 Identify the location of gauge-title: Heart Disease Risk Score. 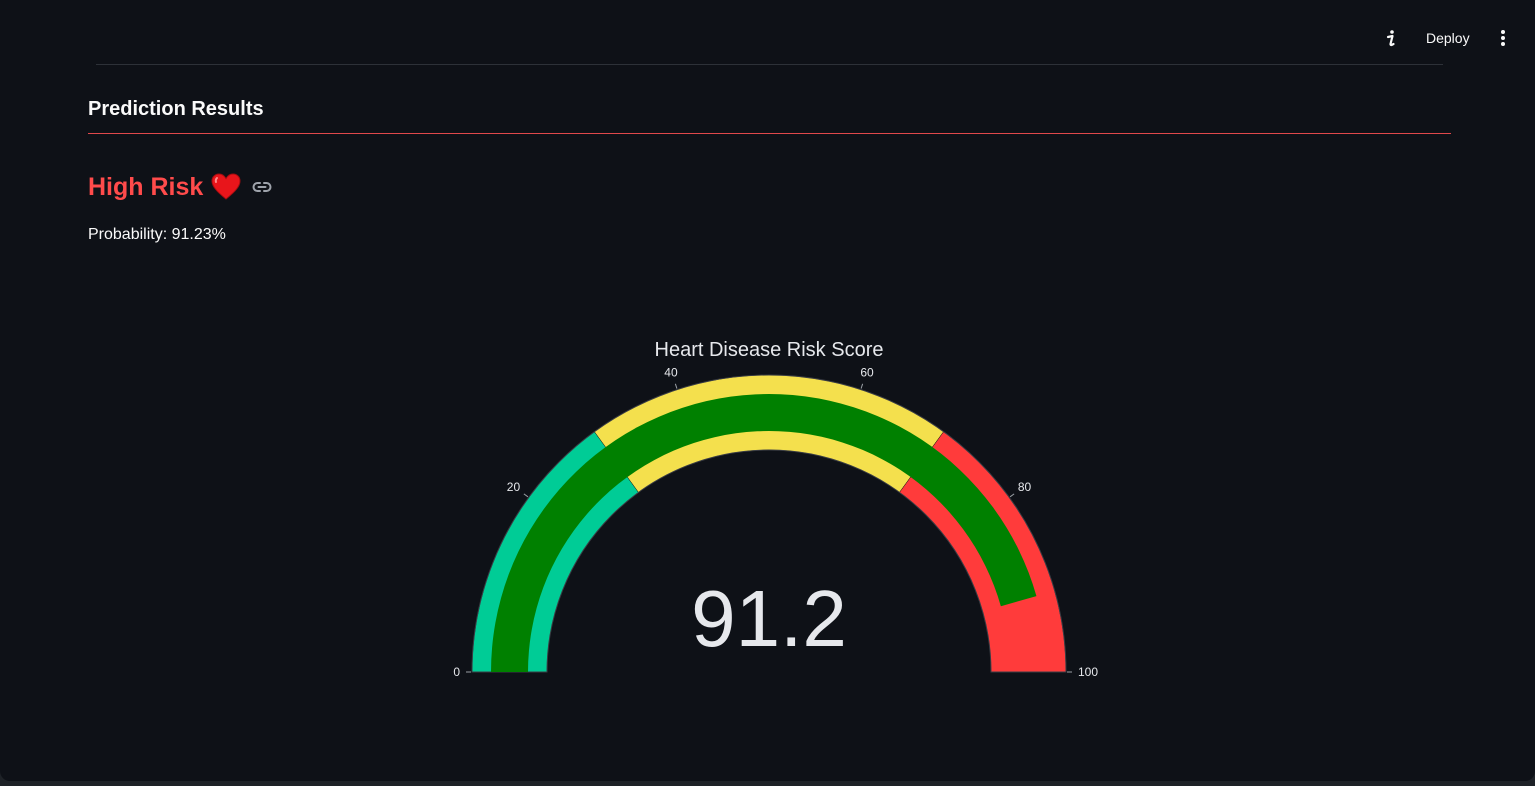
(769, 350).